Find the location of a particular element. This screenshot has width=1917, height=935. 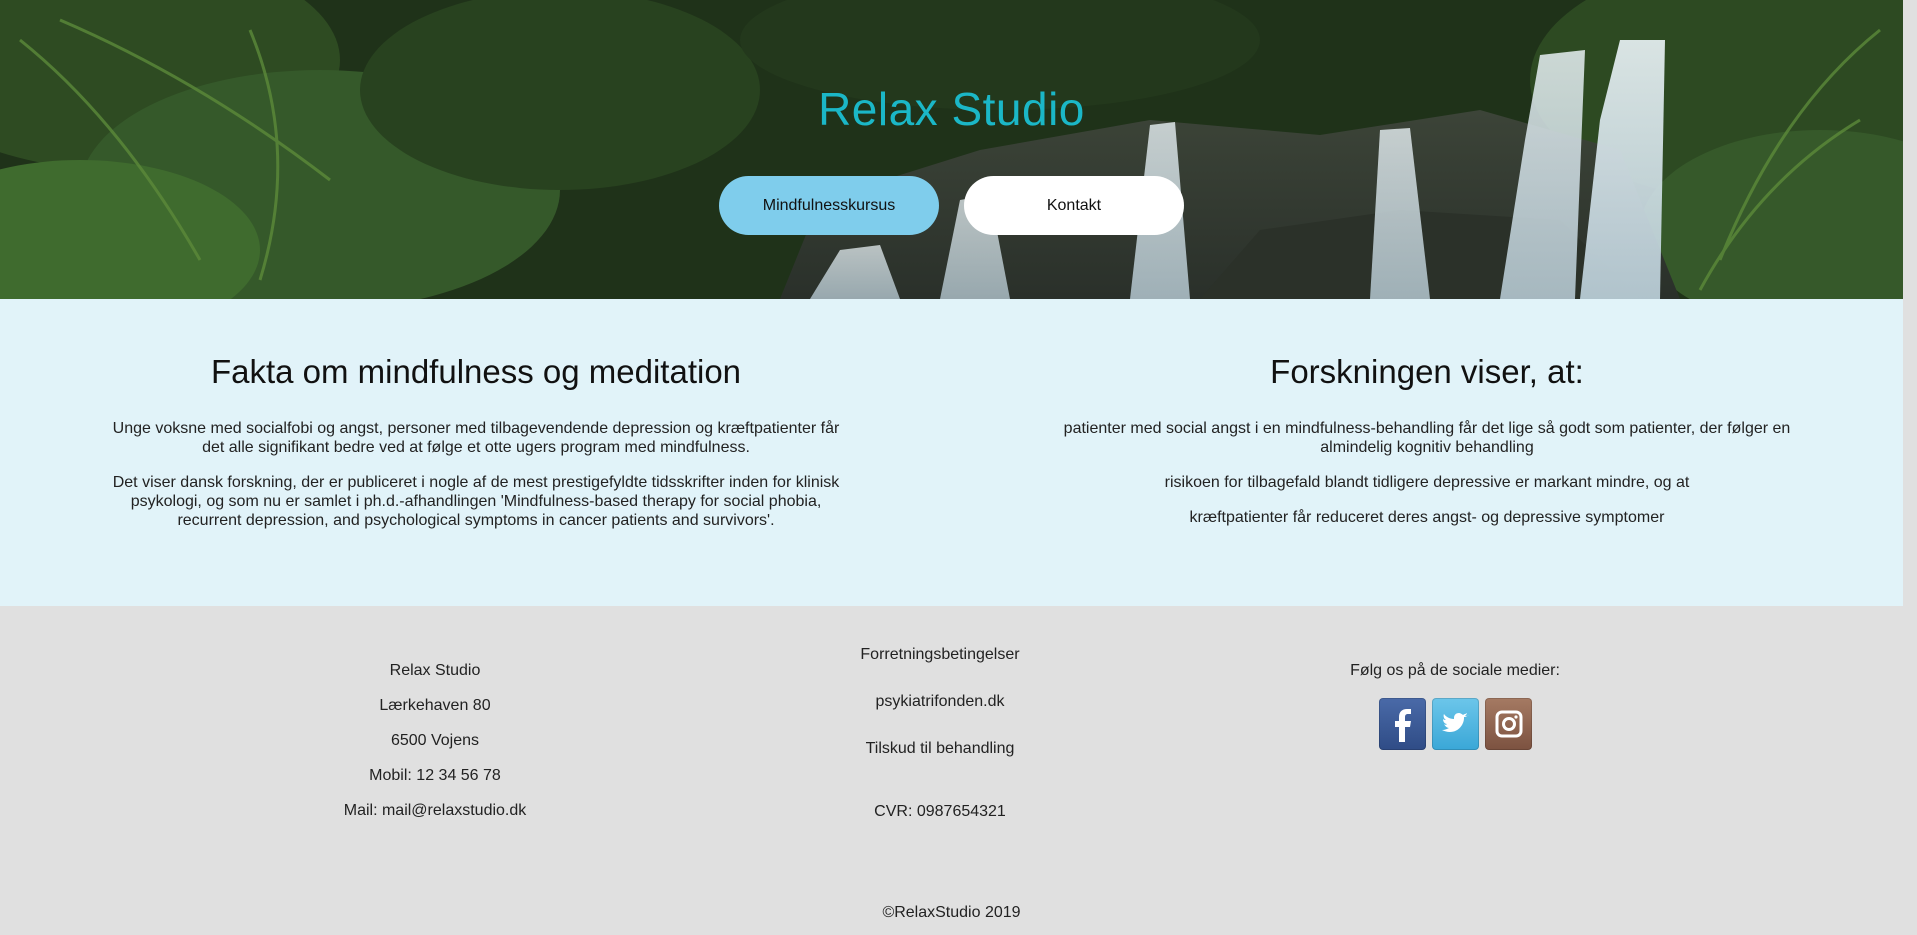

phone-number: Mobil: 12 34 56 78 is located at coordinates (435, 775).